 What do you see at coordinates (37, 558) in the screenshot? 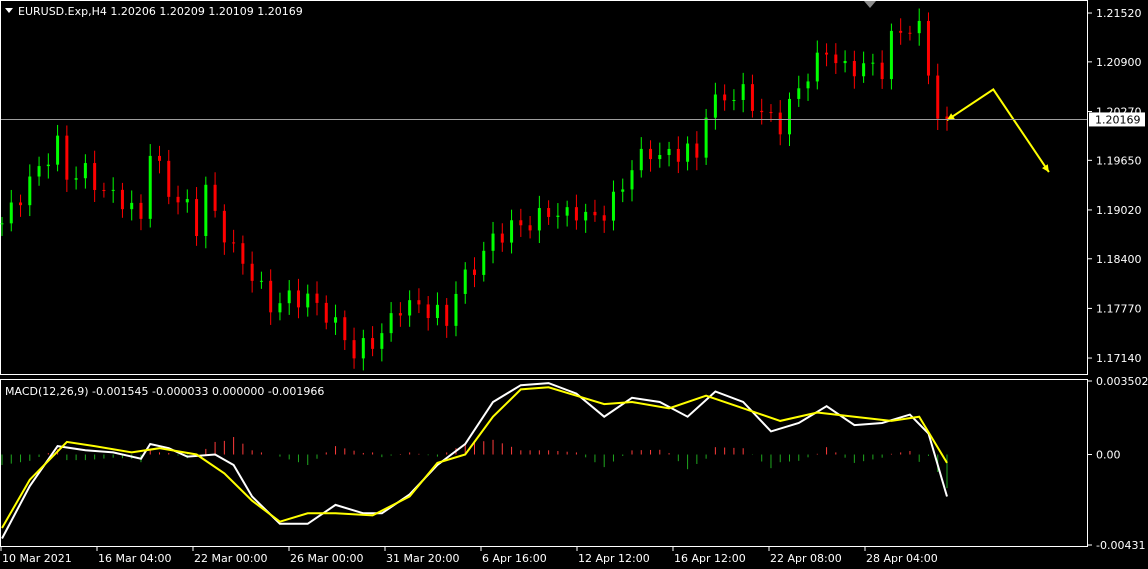
I see `time-tick-label: 10 Mar 2021` at bounding box center [37, 558].